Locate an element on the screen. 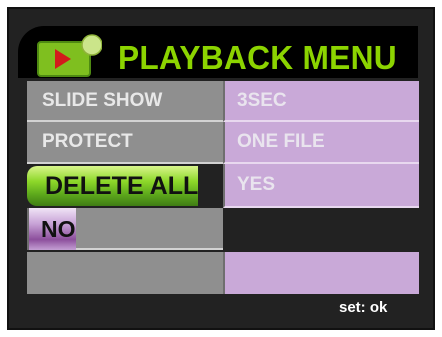  menu-item-delete-all: DELETE ALL is located at coordinates (113, 186).